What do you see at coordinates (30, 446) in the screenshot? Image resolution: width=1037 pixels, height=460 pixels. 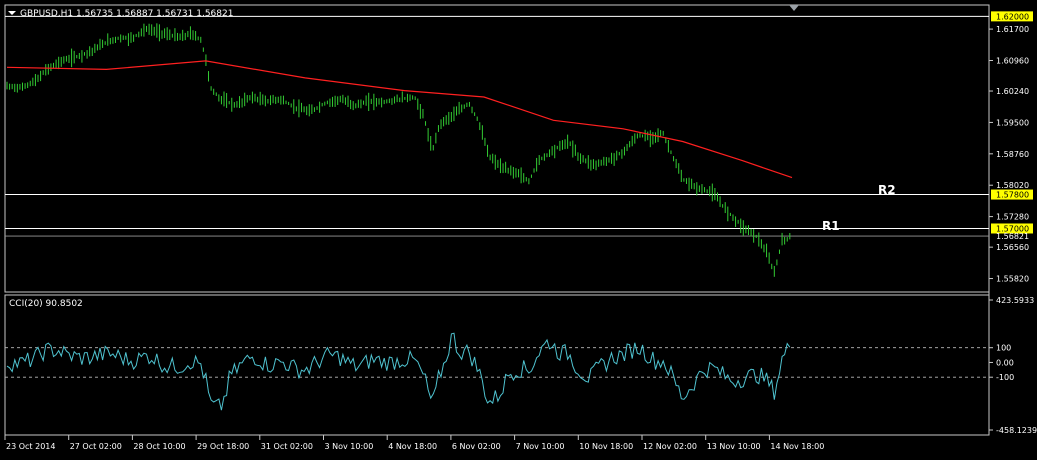 I see `time-tick-label: 23 Oct 2014` at bounding box center [30, 446].